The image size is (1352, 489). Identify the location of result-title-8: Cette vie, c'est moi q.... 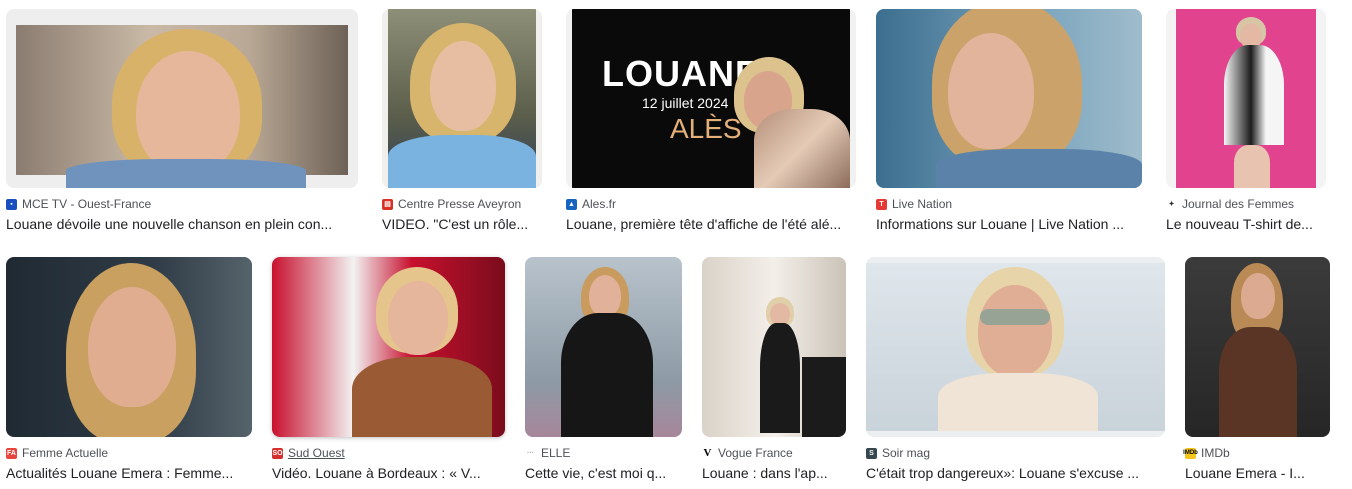
(603, 473).